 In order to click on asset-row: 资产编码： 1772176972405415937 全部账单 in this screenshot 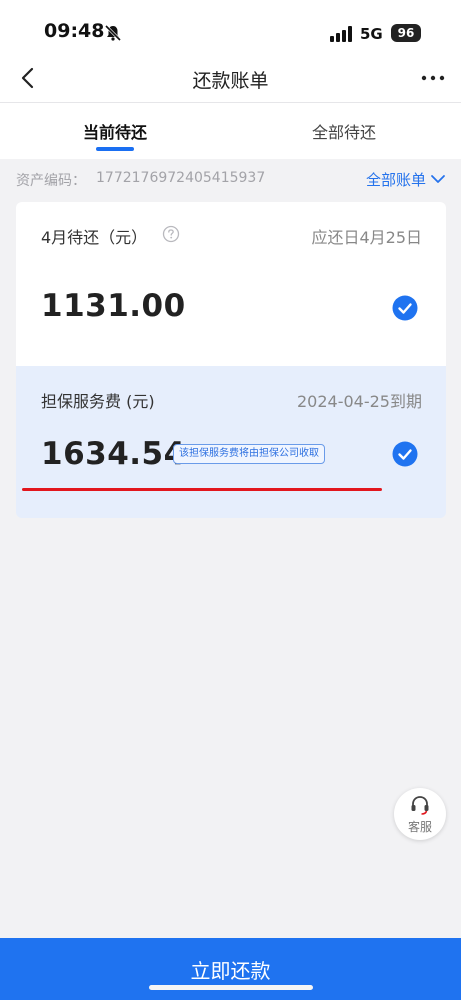, I will do `click(231, 179)`.